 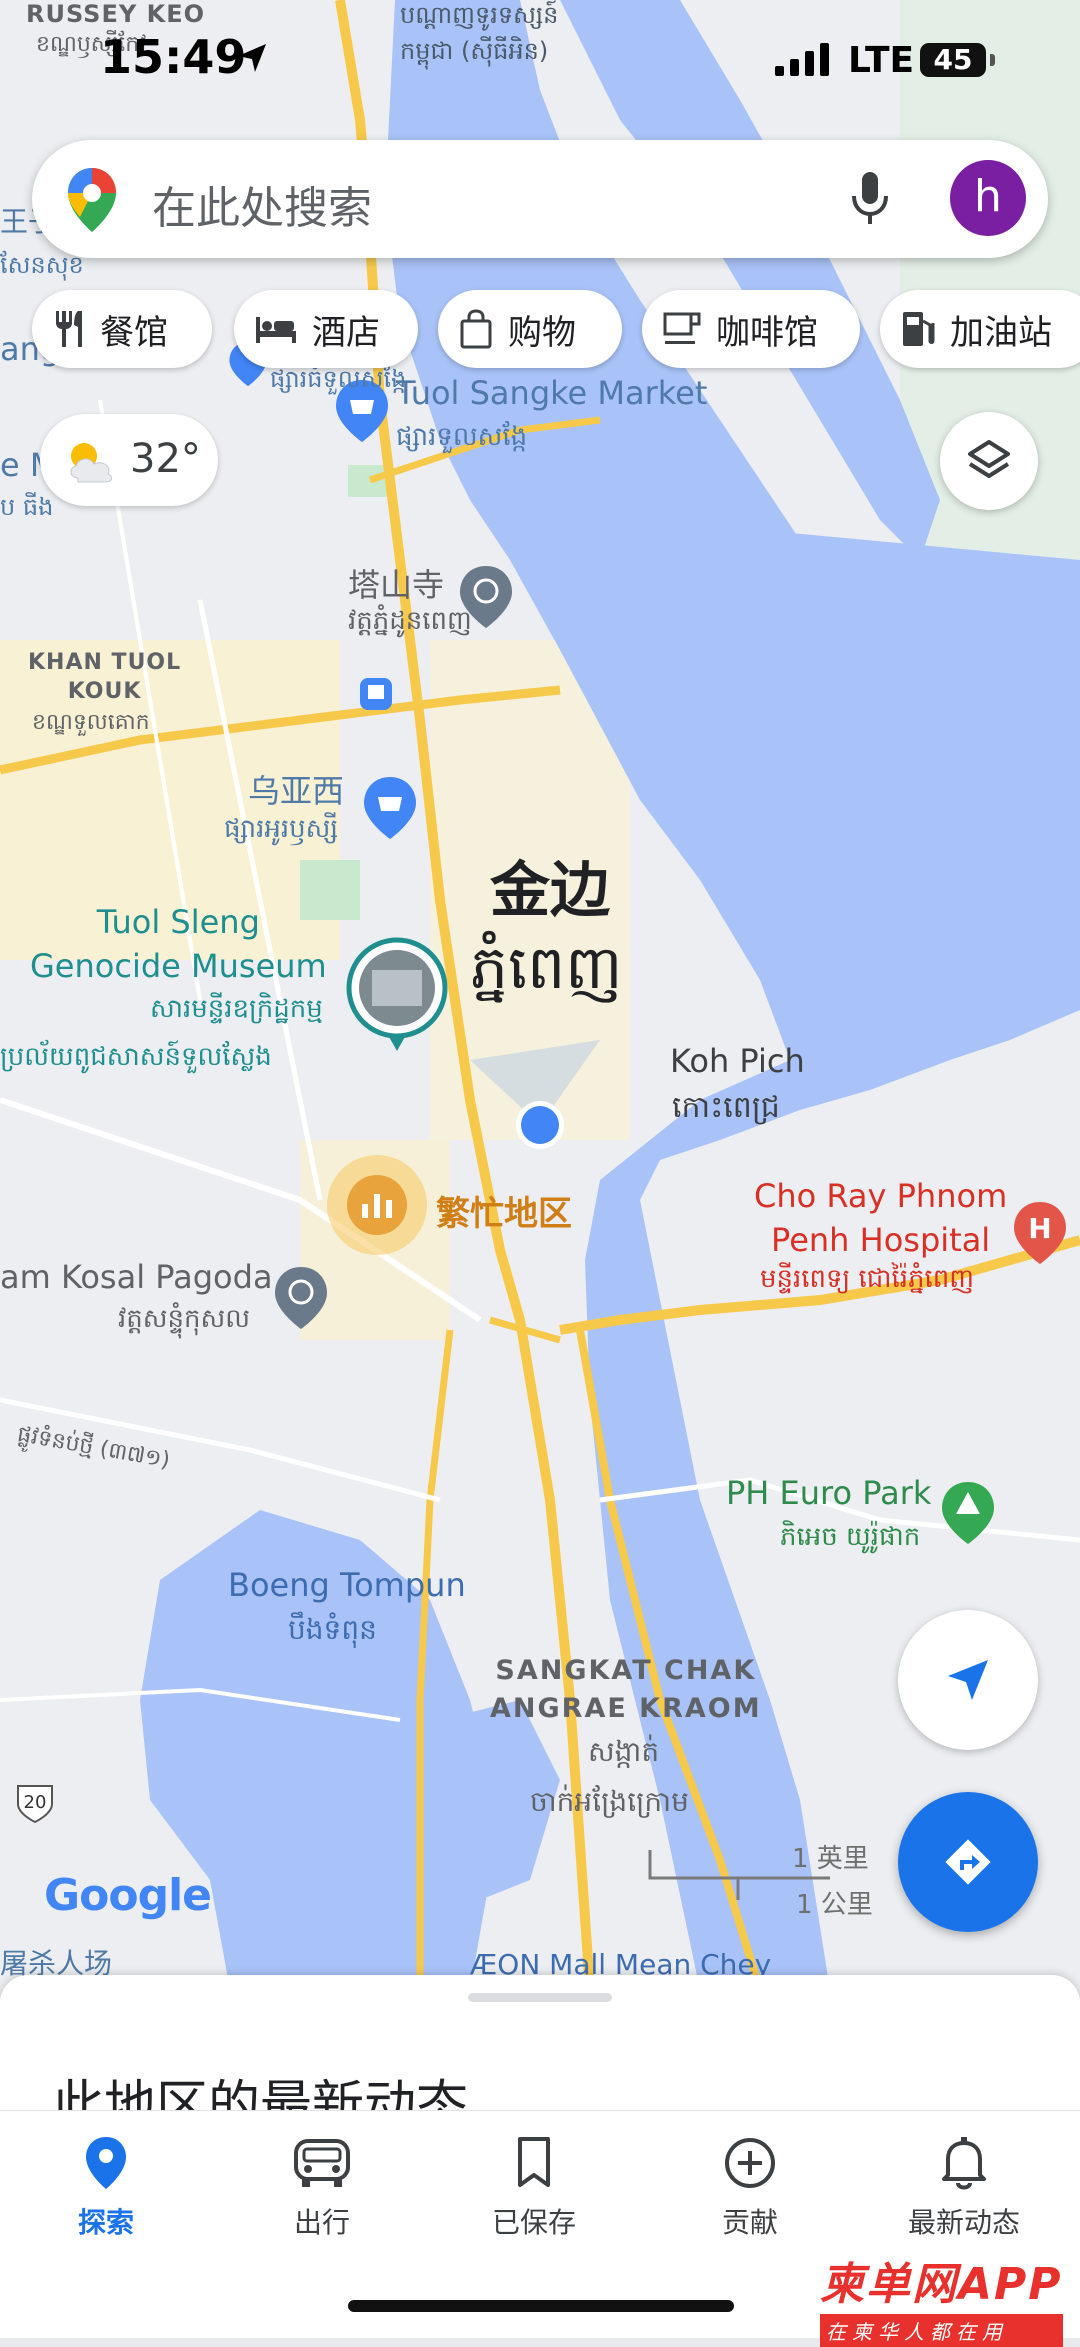 What do you see at coordinates (377, 1205) in the screenshot?
I see `busy-area-icon` at bounding box center [377, 1205].